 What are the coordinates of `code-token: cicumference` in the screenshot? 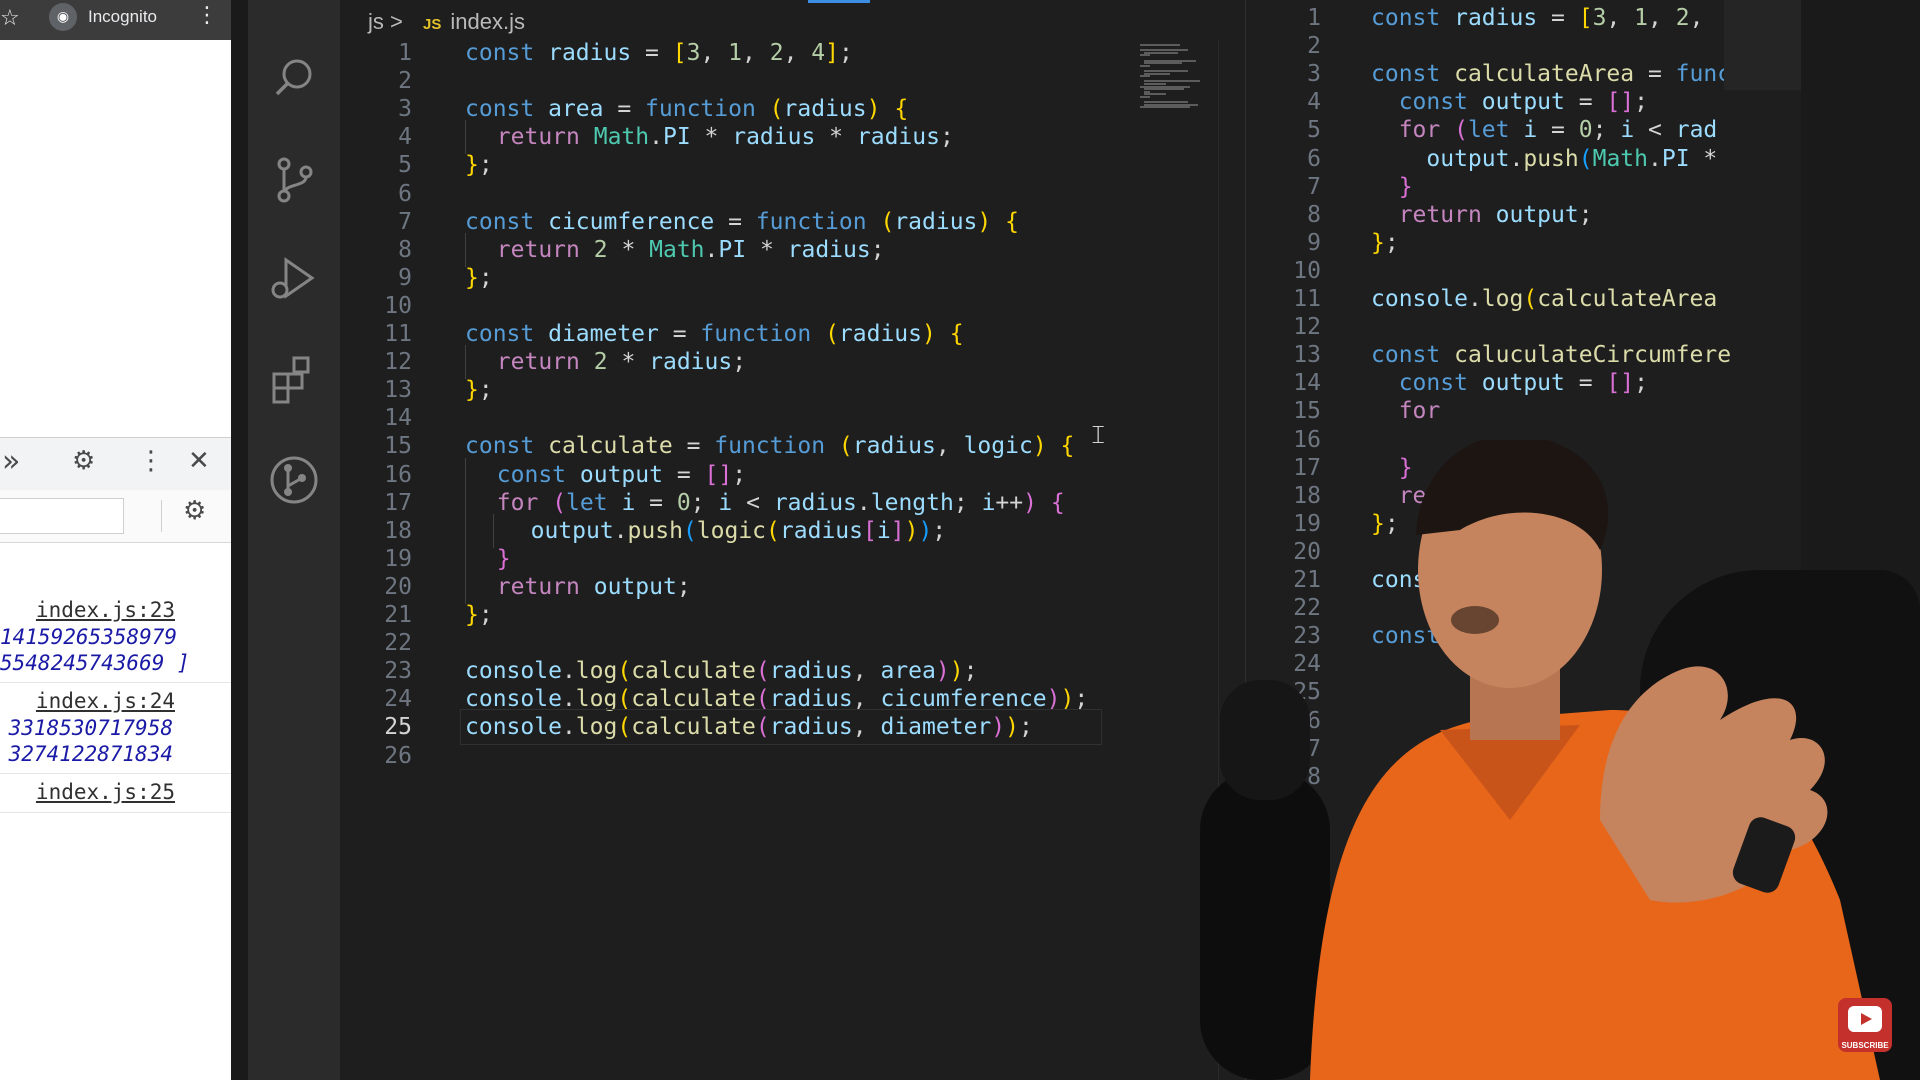 It's located at (631, 221).